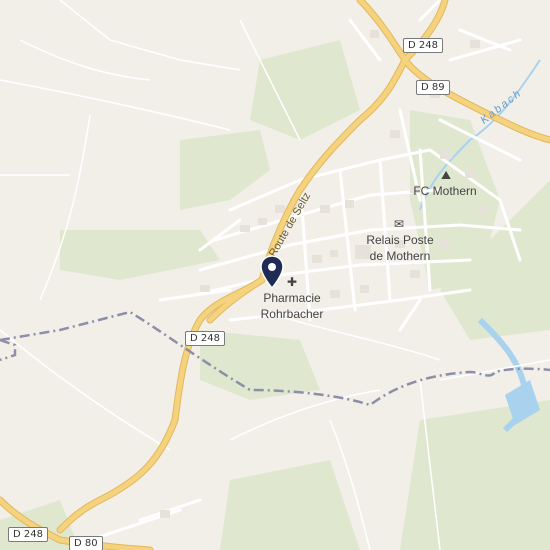  Describe the element at coordinates (423, 45) in the screenshot. I see `route-shield-d248-north: D 248` at that location.